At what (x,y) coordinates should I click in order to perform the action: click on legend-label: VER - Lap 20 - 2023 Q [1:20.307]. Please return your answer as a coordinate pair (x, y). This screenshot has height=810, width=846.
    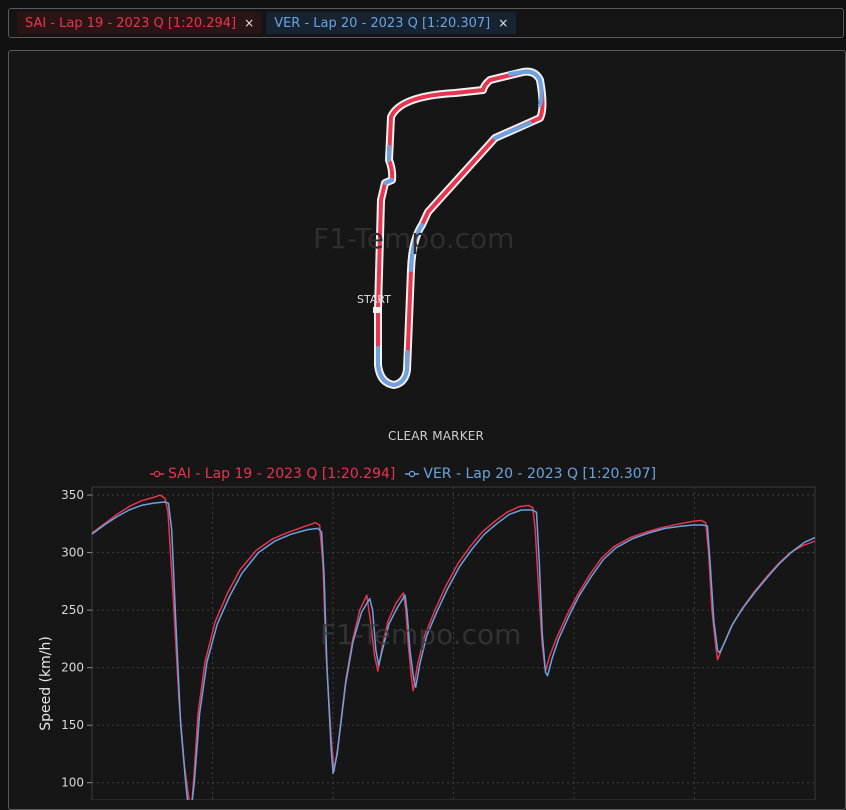
    Looking at the image, I should click on (540, 474).